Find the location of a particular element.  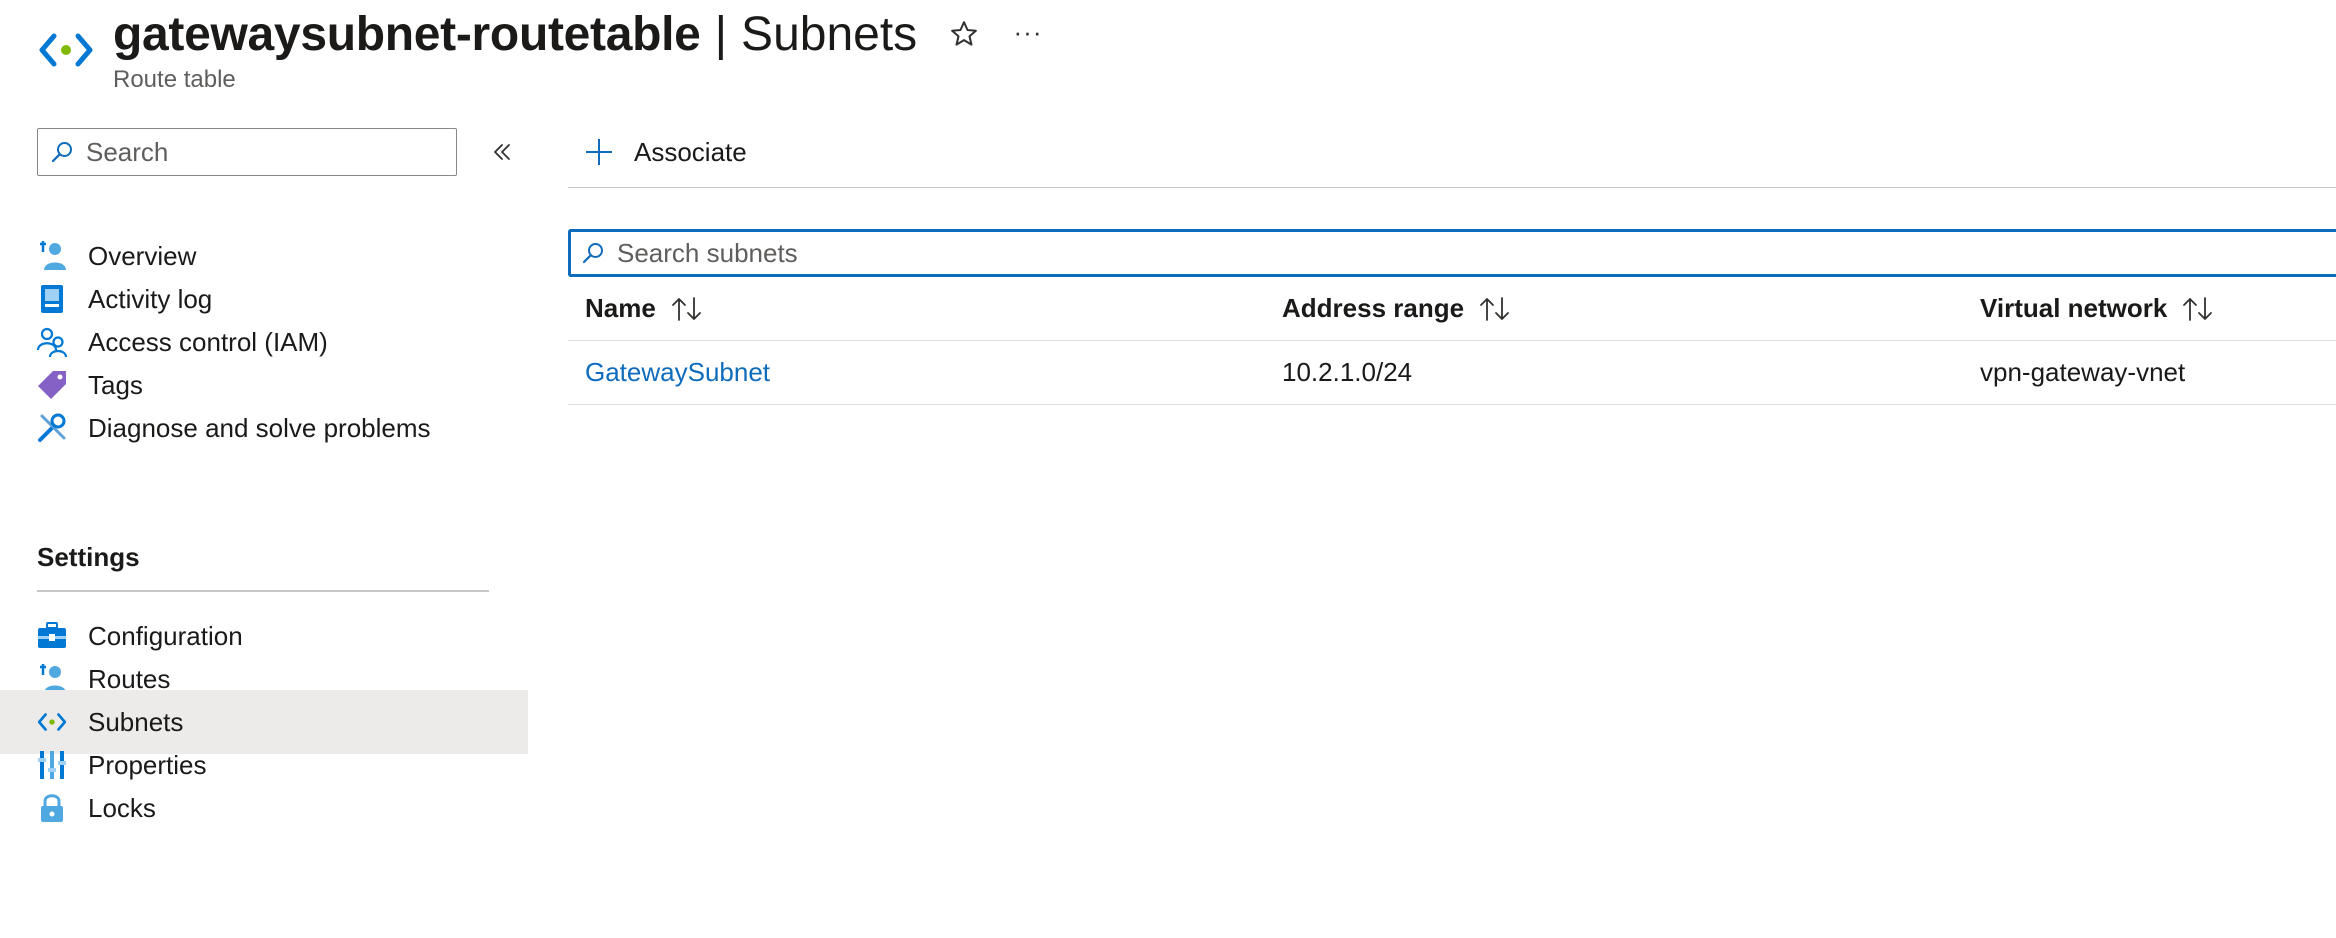

star-icon is located at coordinates (964, 33).